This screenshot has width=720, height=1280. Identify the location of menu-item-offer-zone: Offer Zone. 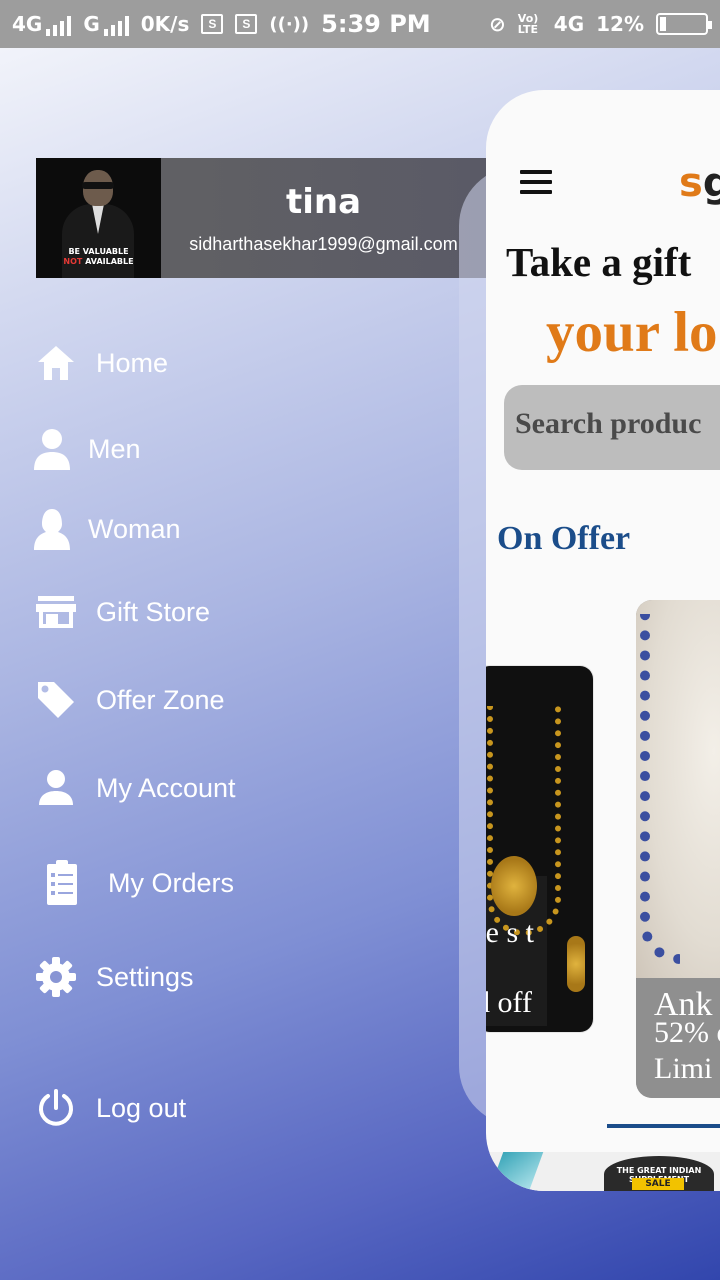
(130, 700).